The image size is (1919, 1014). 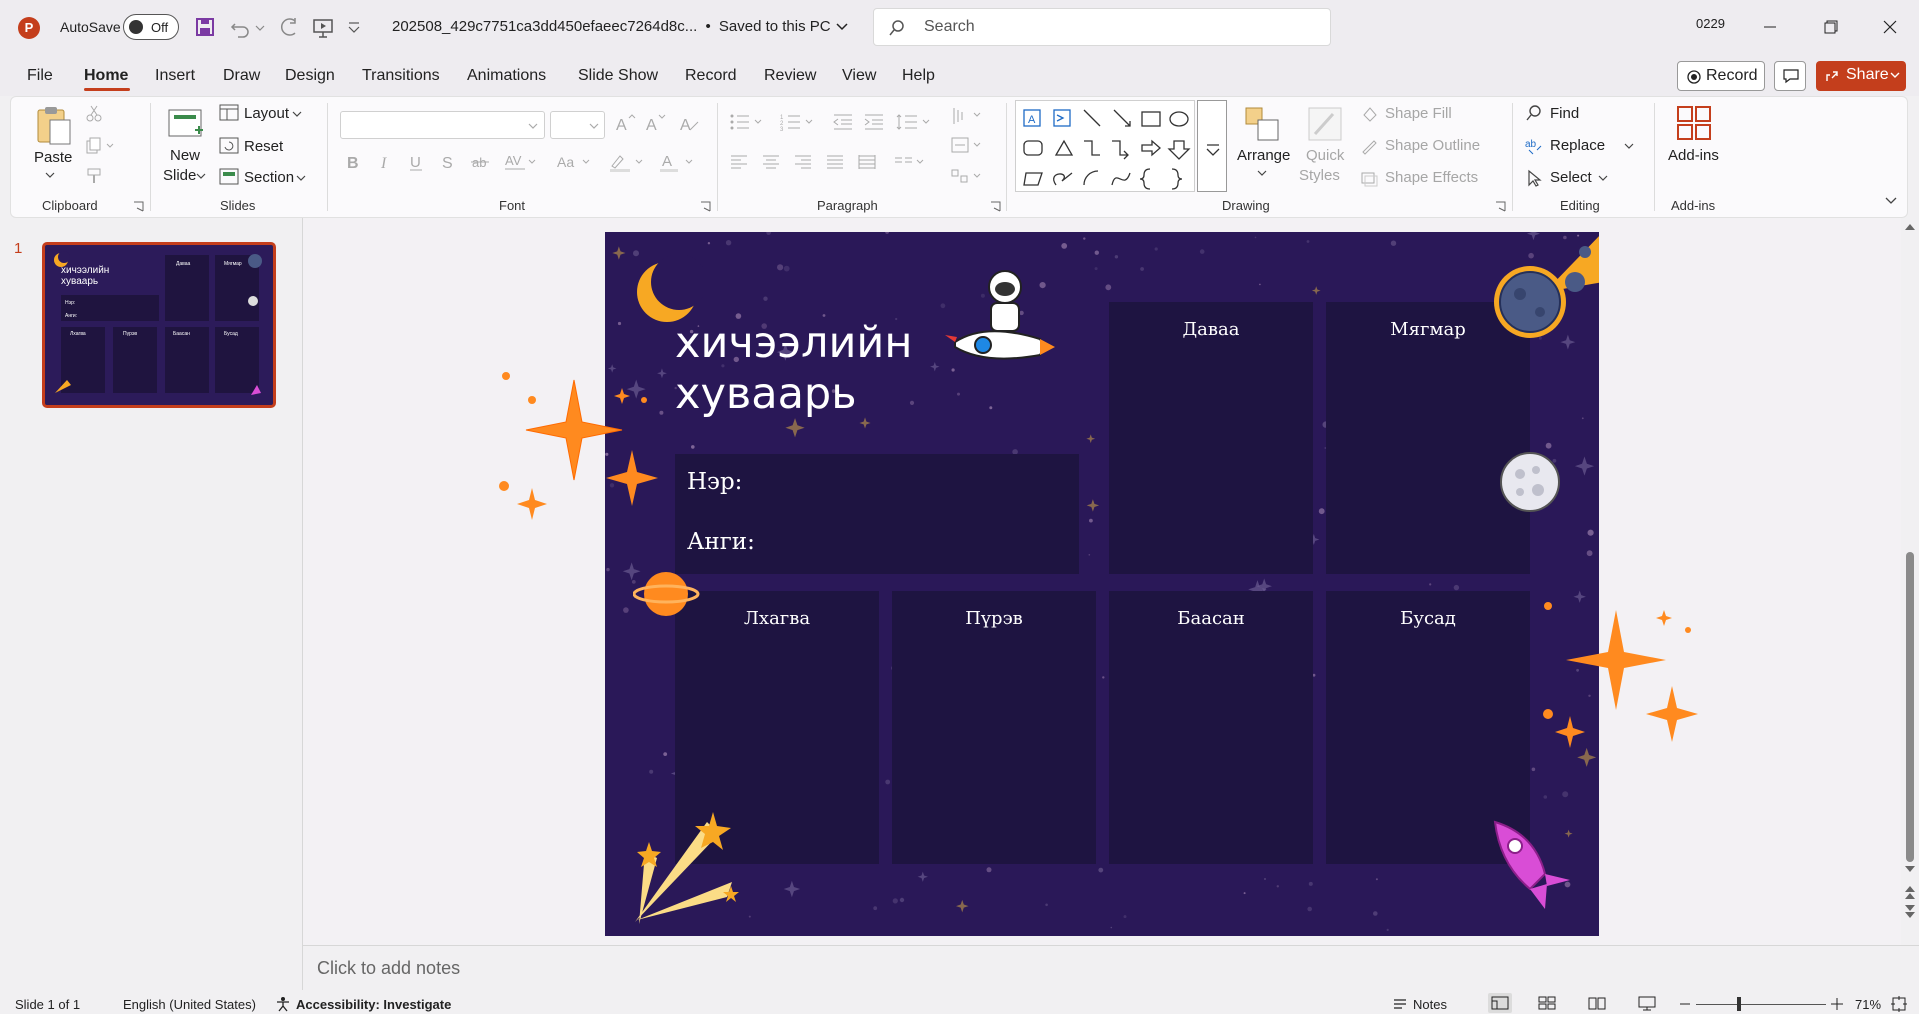 What do you see at coordinates (628, 162) in the screenshot?
I see `highlight-icon` at bounding box center [628, 162].